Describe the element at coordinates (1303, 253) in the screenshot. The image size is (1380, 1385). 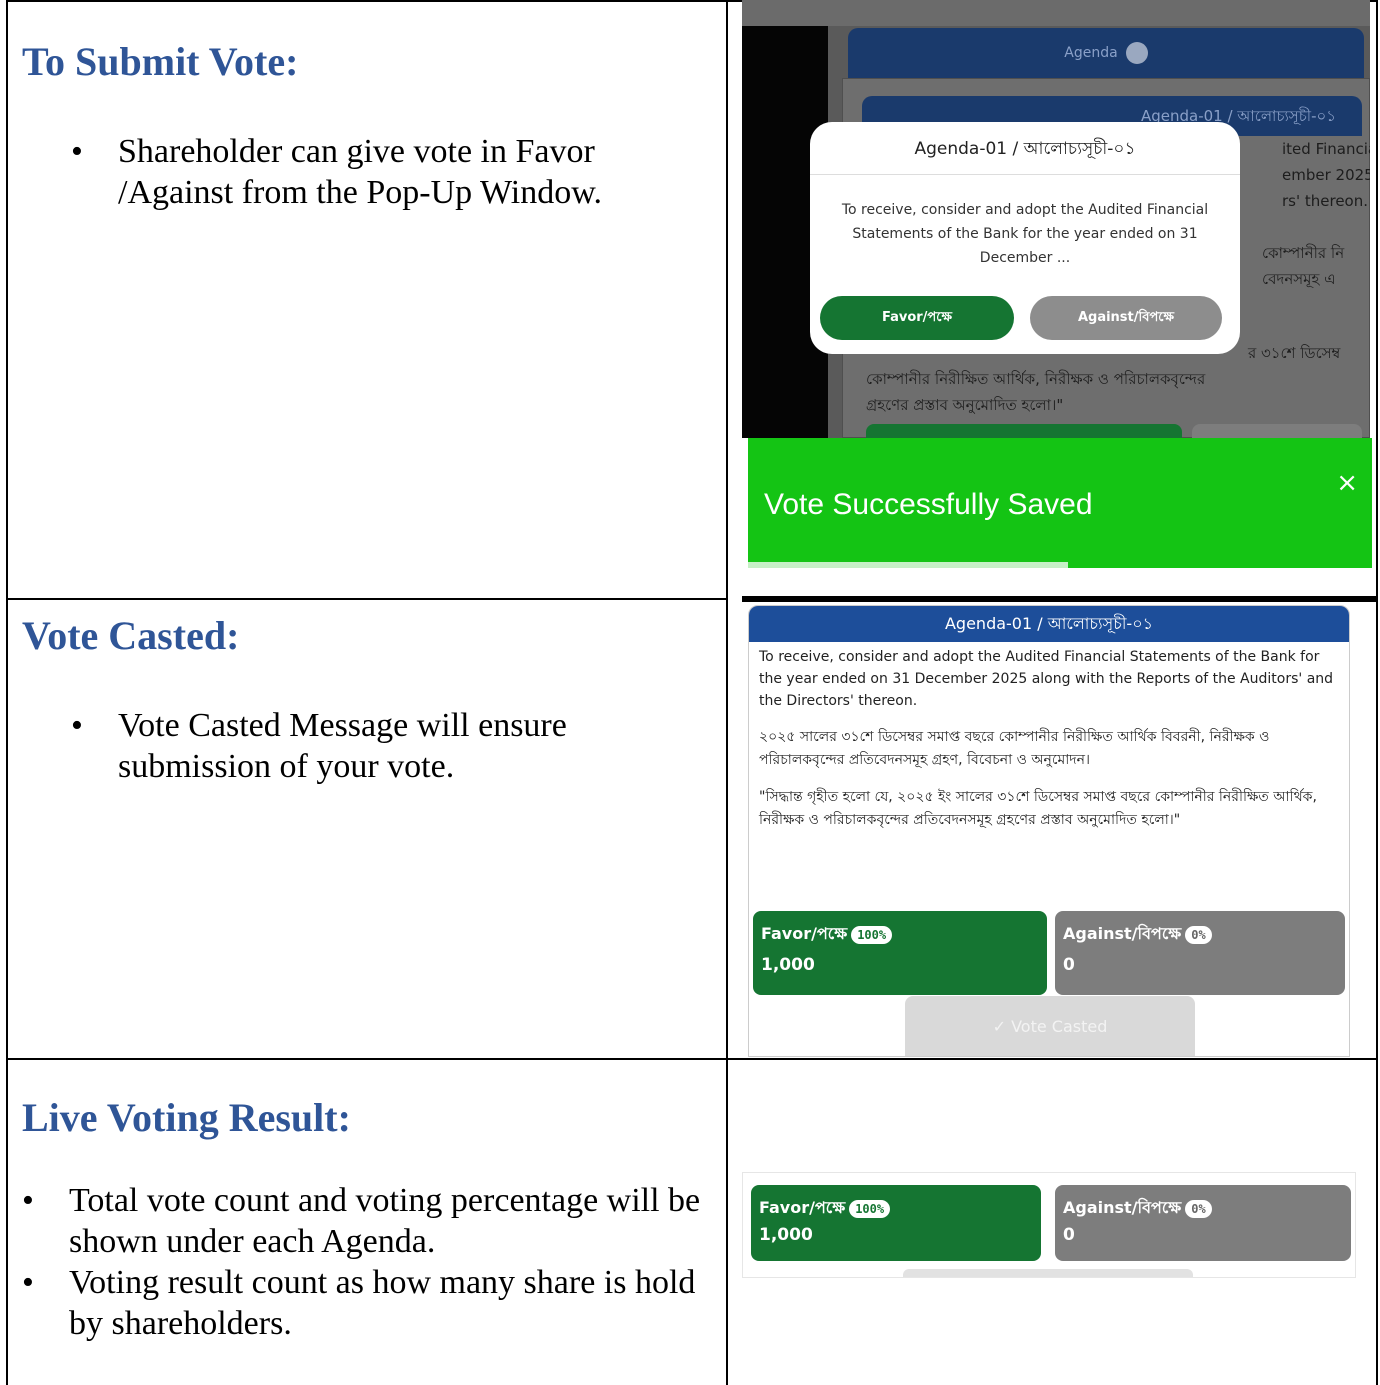
I see `background-text: কোম্পানীর নি` at that location.